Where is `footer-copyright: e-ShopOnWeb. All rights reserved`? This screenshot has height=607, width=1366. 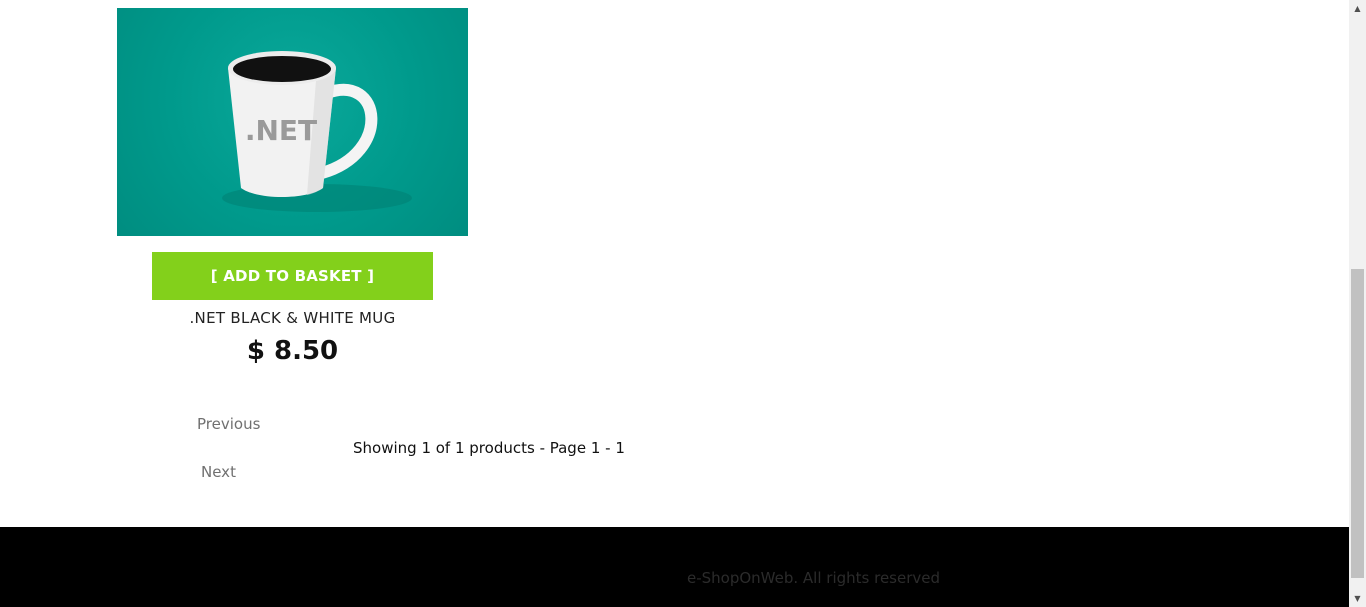 footer-copyright: e-ShopOnWeb. All rights reserved is located at coordinates (814, 578).